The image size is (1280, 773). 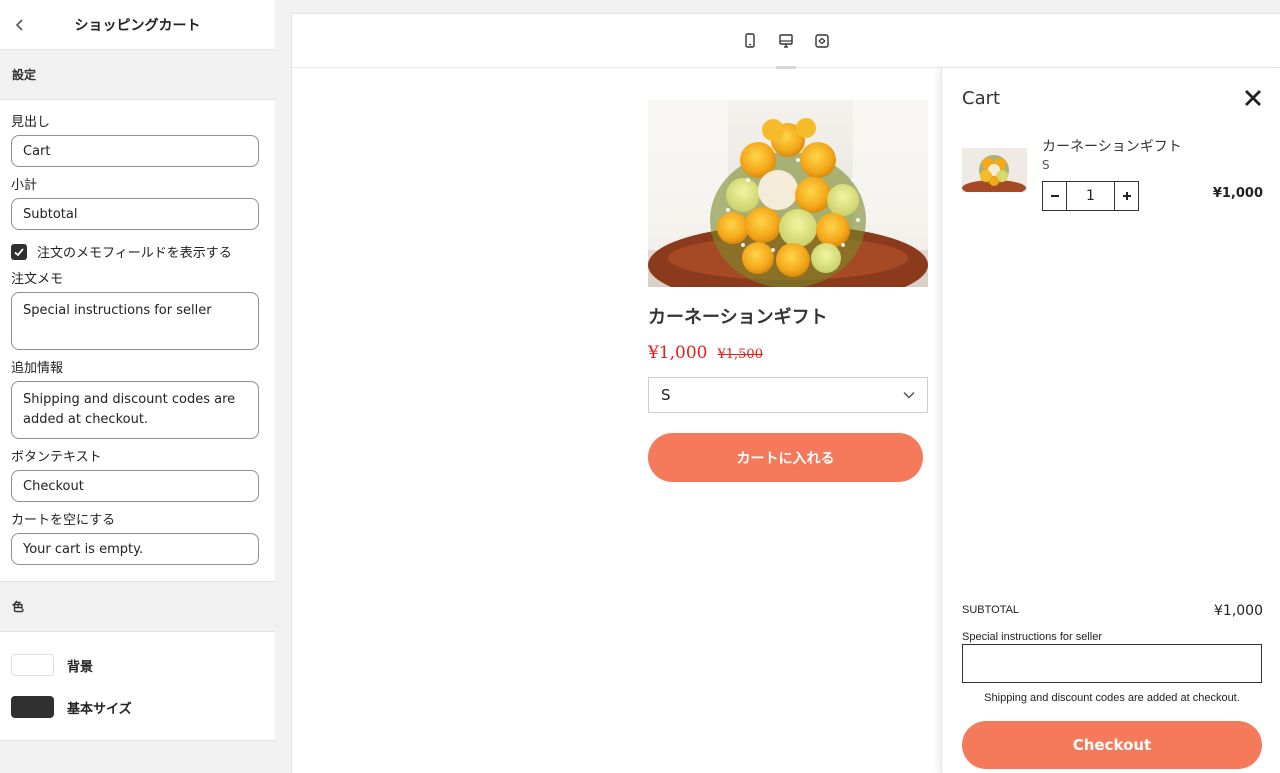 I want to click on show-note-label: 注文のメモフィールドを表示する, so click(x=134, y=253).